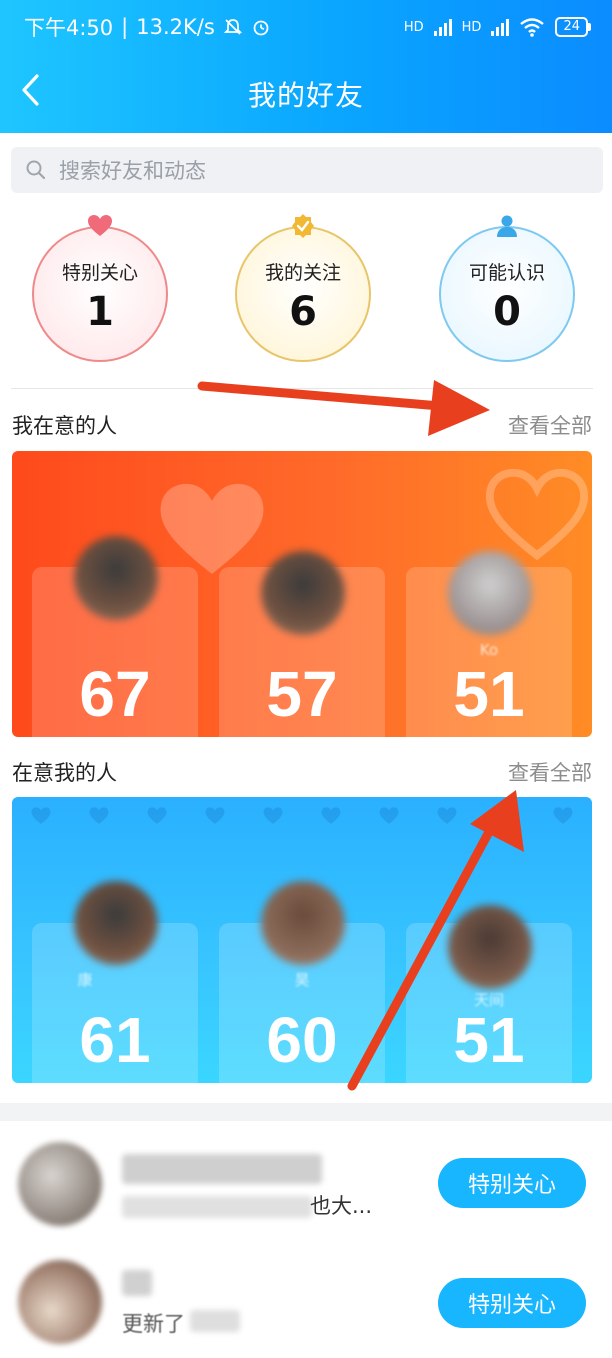 The height and width of the screenshot is (1358, 612). I want to click on search-placeholder: 搜索好友和动态, so click(132, 171).